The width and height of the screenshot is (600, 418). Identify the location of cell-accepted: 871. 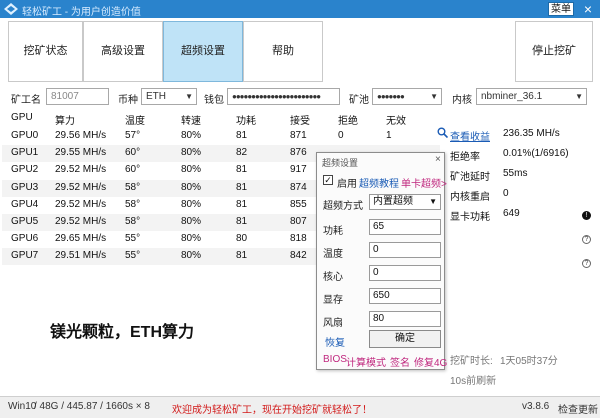
(298, 135).